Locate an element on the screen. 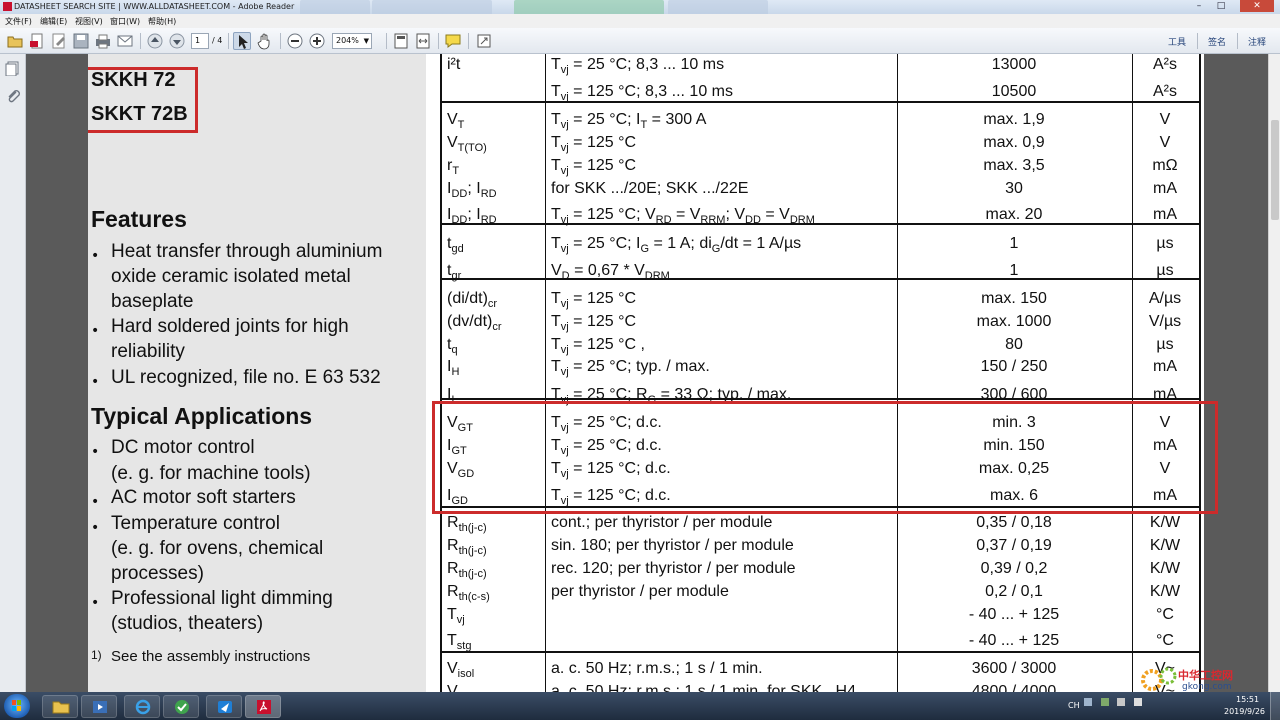  parameter-unit: mΩ is located at coordinates (1165, 165).